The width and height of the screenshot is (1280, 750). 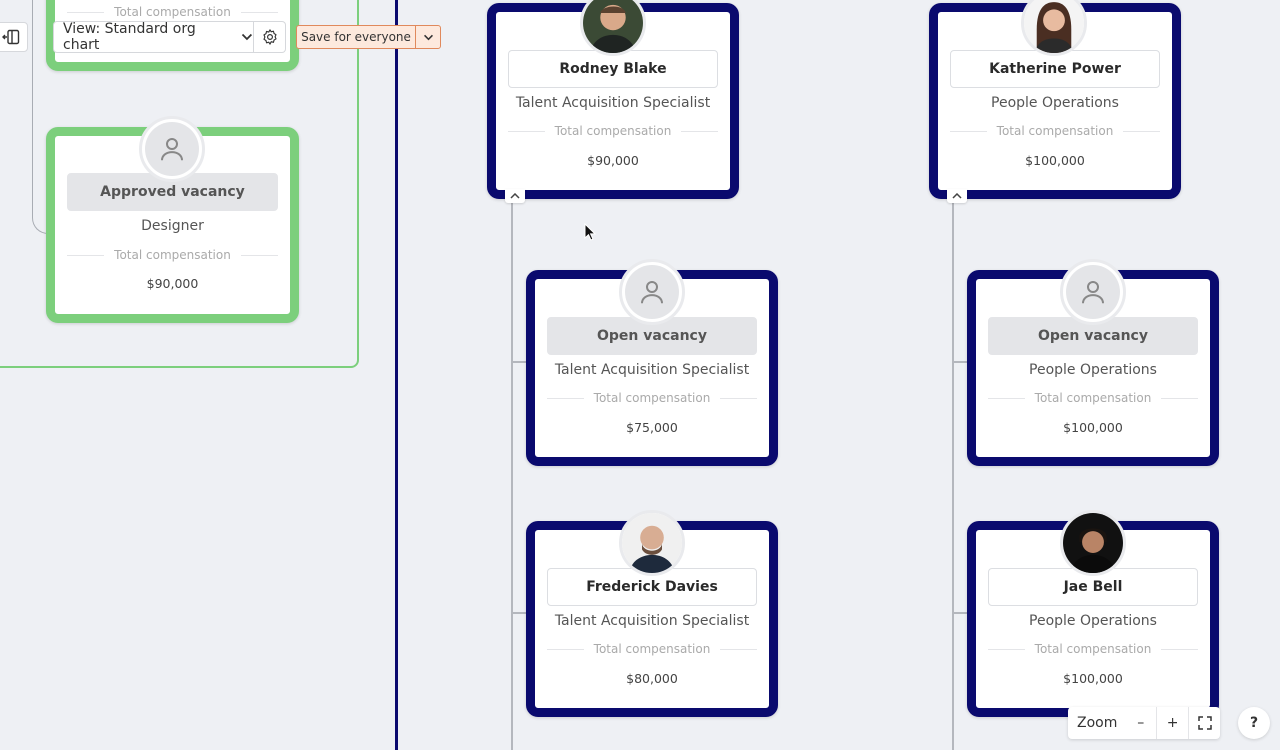 I want to click on save-button-label: Save for everyone, so click(x=356, y=37).